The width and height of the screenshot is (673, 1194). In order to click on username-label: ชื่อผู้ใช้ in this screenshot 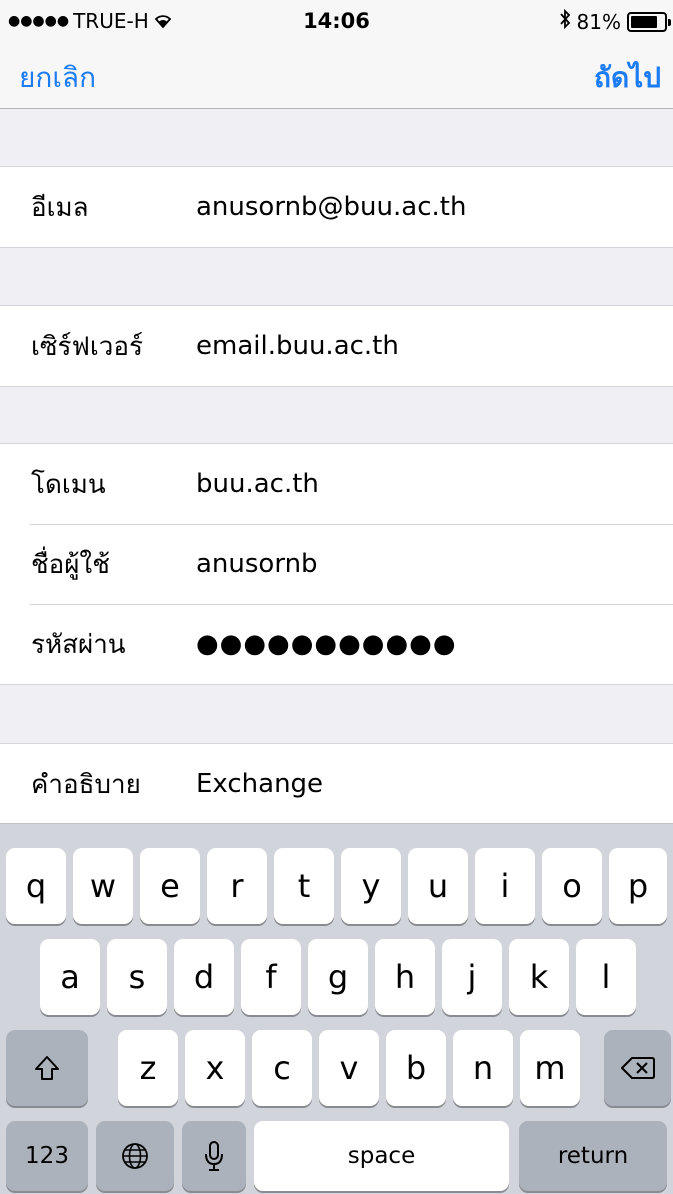, I will do `click(70, 564)`.